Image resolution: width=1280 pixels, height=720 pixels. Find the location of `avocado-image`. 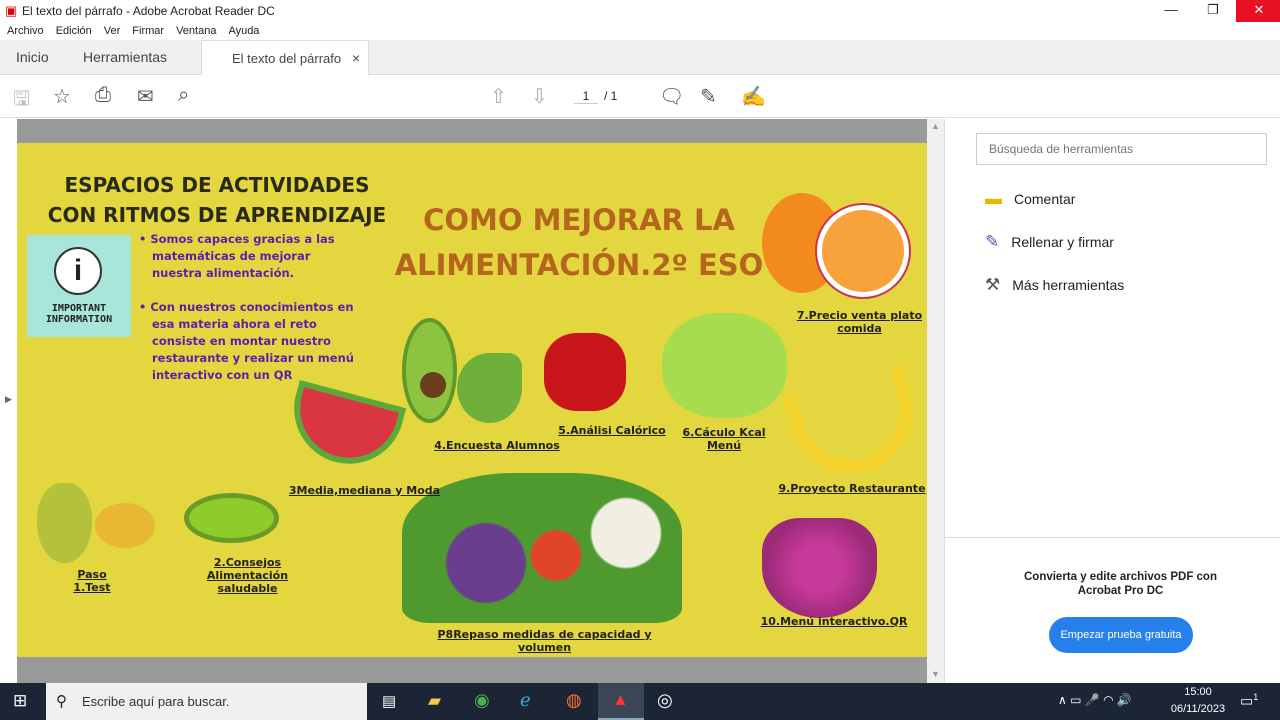

avocado-image is located at coordinates (429, 370).